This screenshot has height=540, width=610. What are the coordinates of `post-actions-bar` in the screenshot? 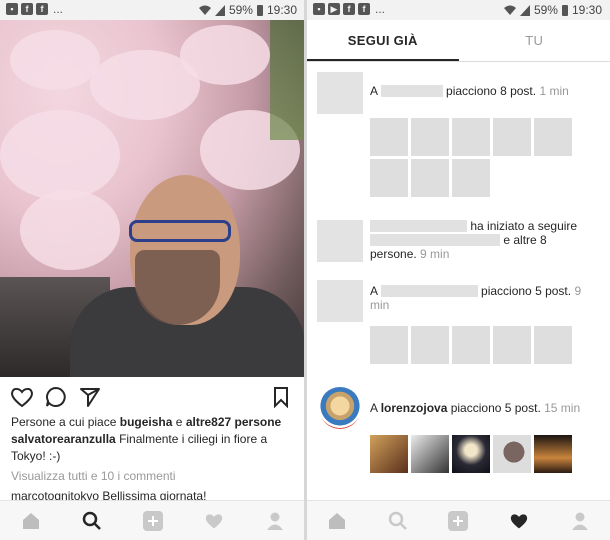 It's located at (152, 397).